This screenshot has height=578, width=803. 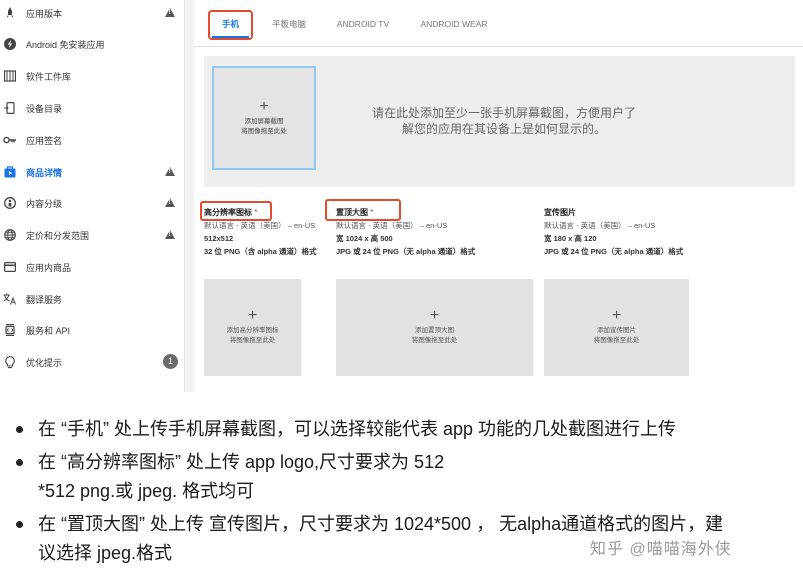 I want to click on sidebar-item-label: 内容分级, so click(x=44, y=203).